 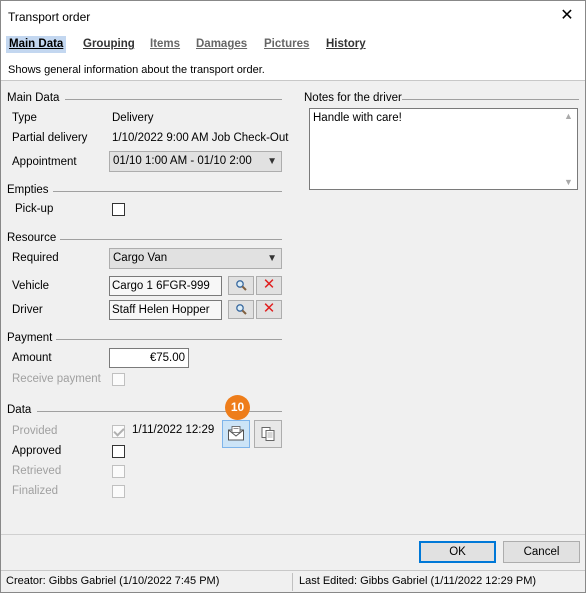 I want to click on title-bar: Transport order ✕, so click(x=293, y=17).